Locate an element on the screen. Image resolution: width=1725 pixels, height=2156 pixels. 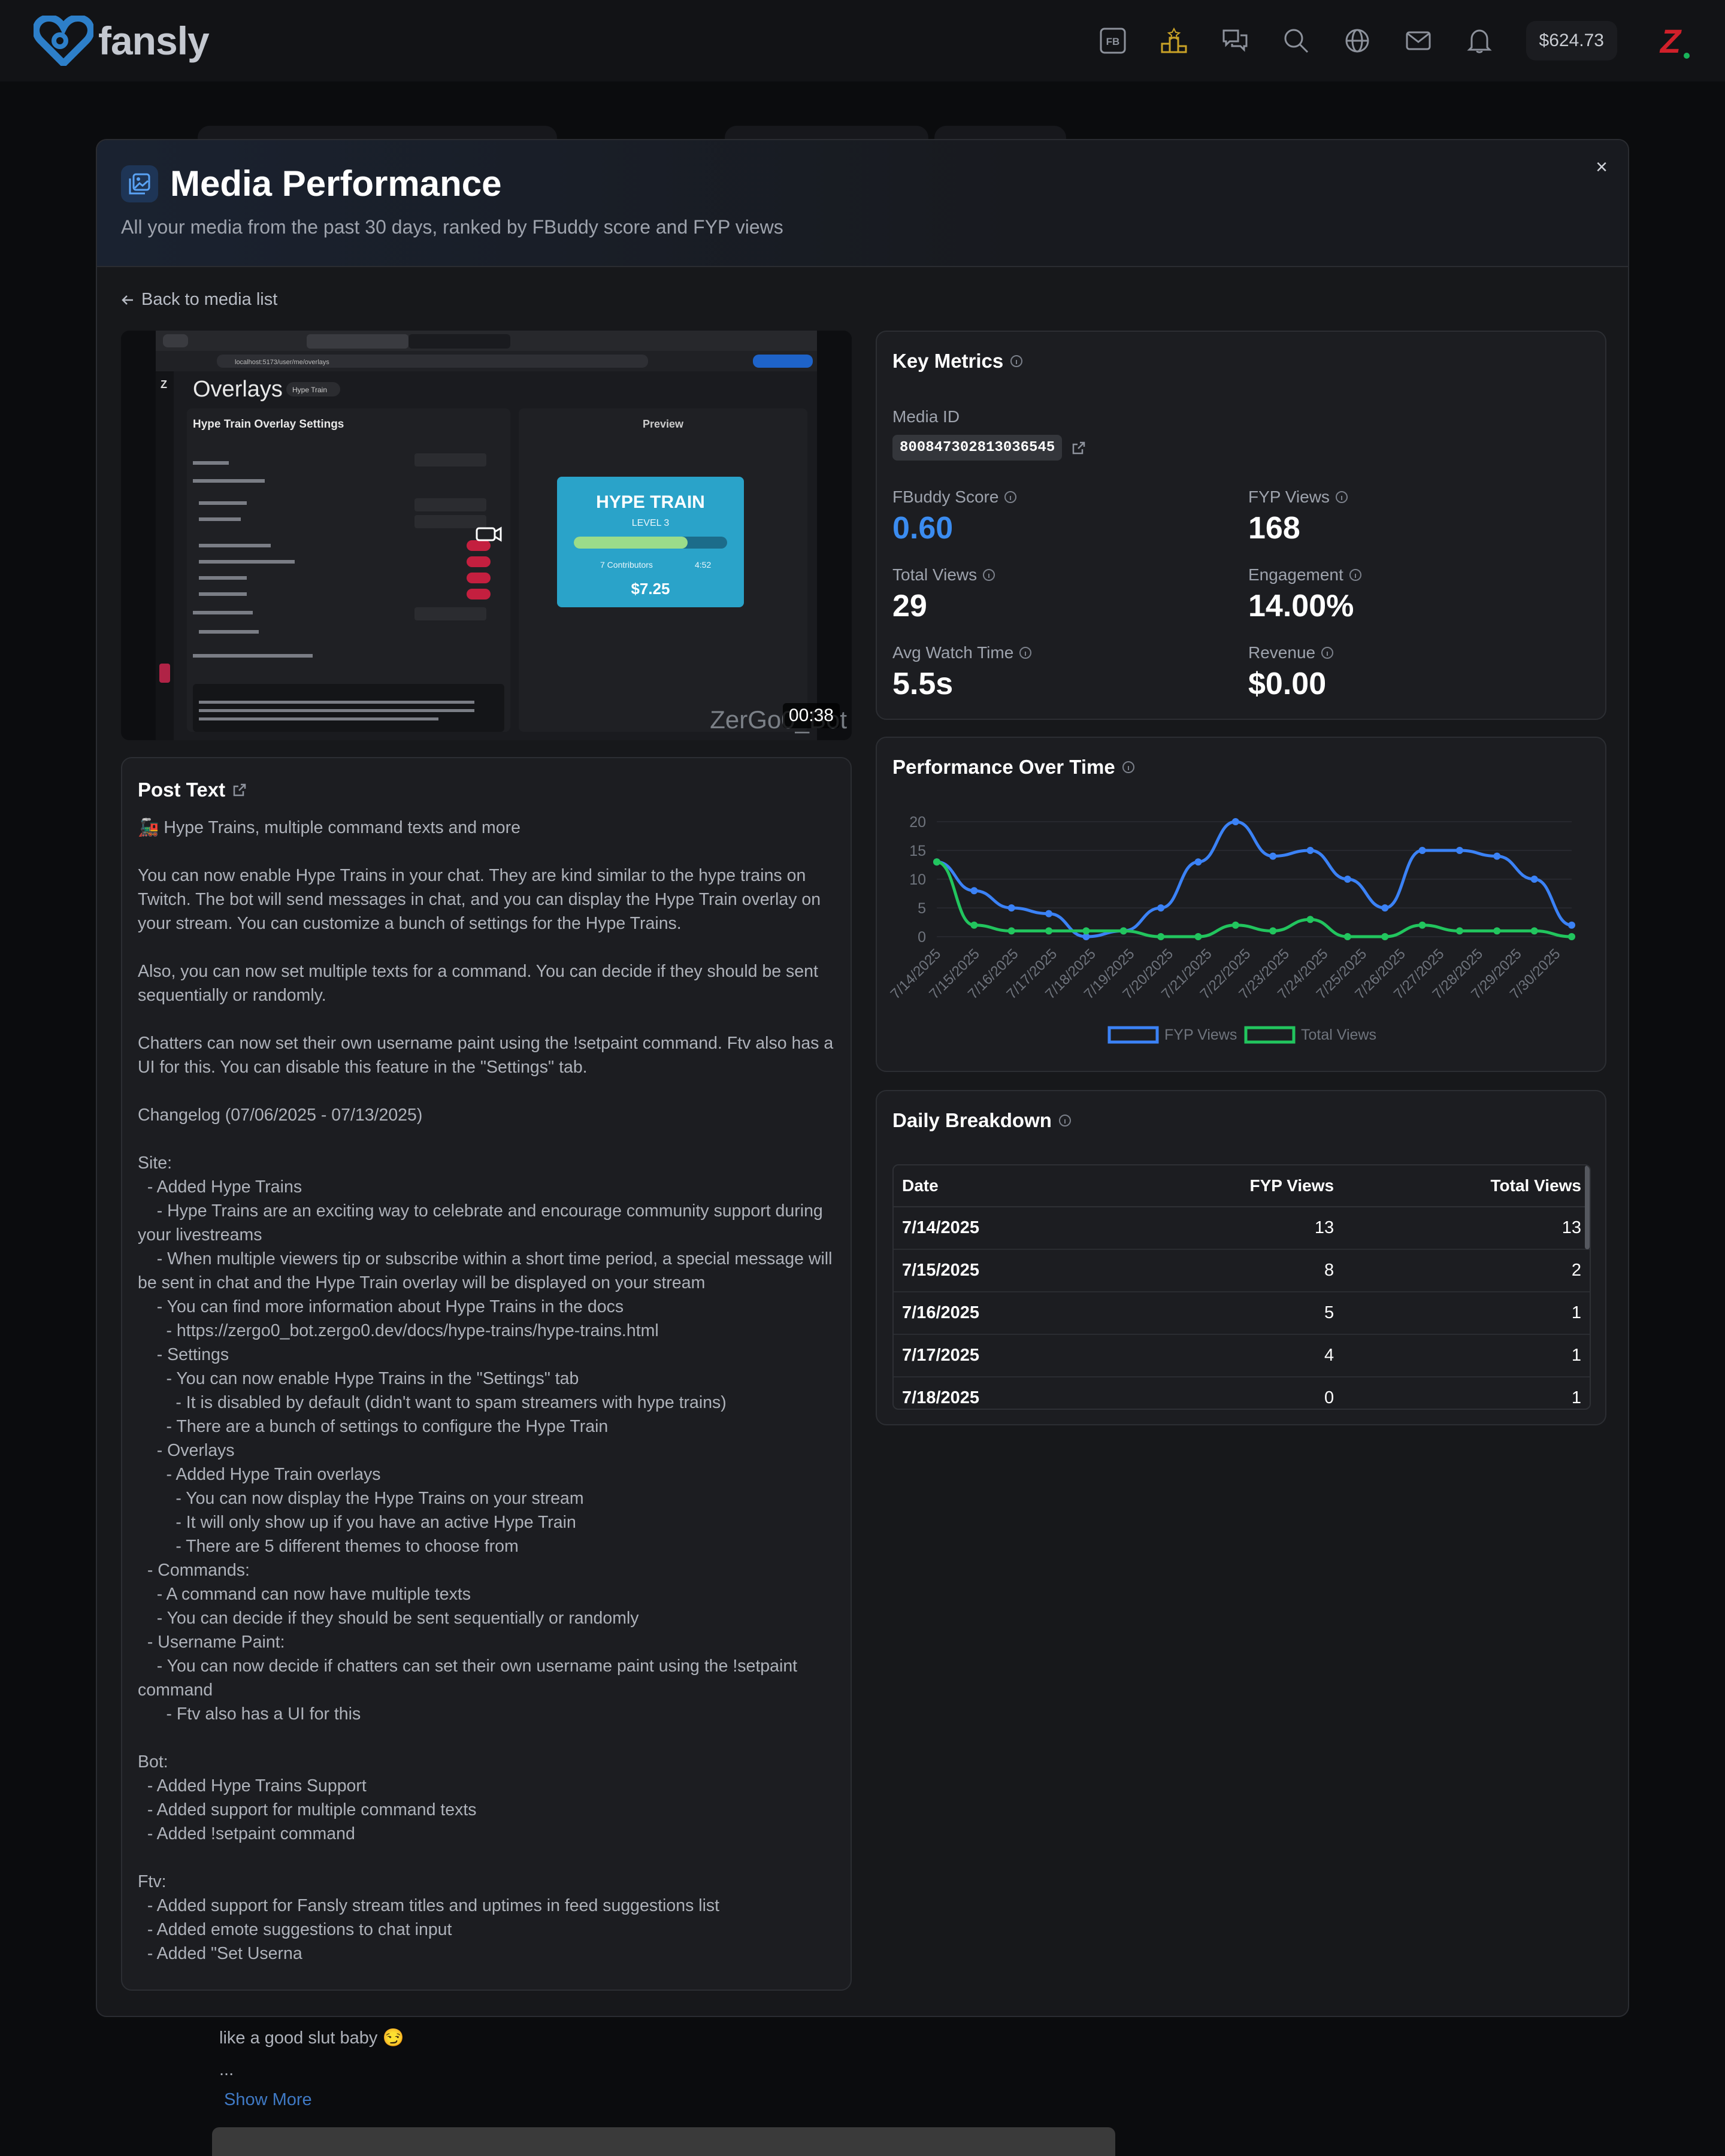
show-more-link: Show More is located at coordinates (268, 2100).